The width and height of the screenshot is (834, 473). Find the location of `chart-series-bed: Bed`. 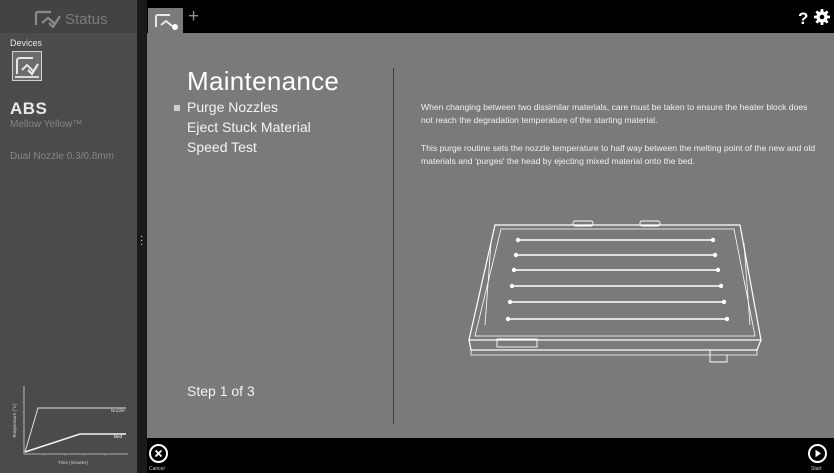

chart-series-bed: Bed is located at coordinates (118, 436).